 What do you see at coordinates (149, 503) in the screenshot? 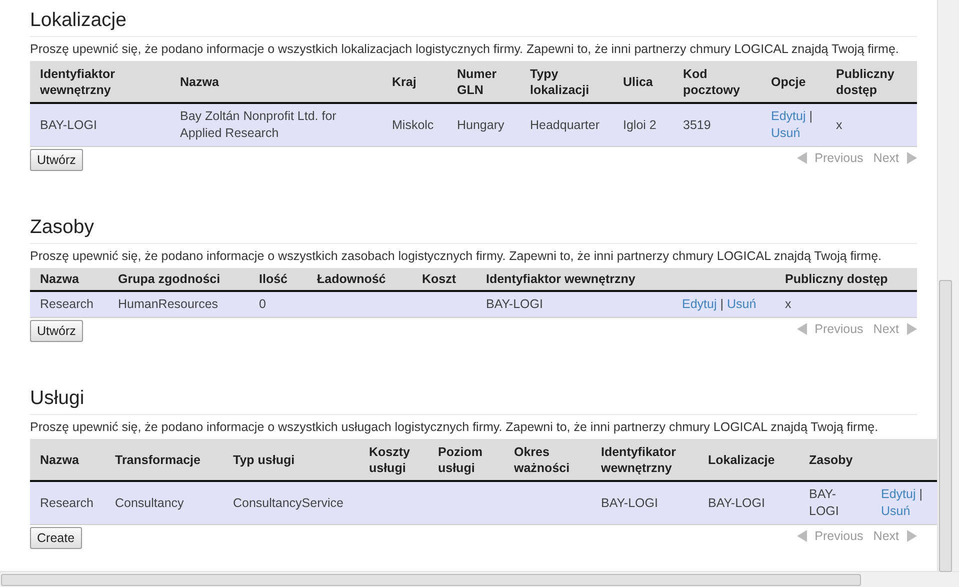
I see `table-cell: Consultancy` at bounding box center [149, 503].